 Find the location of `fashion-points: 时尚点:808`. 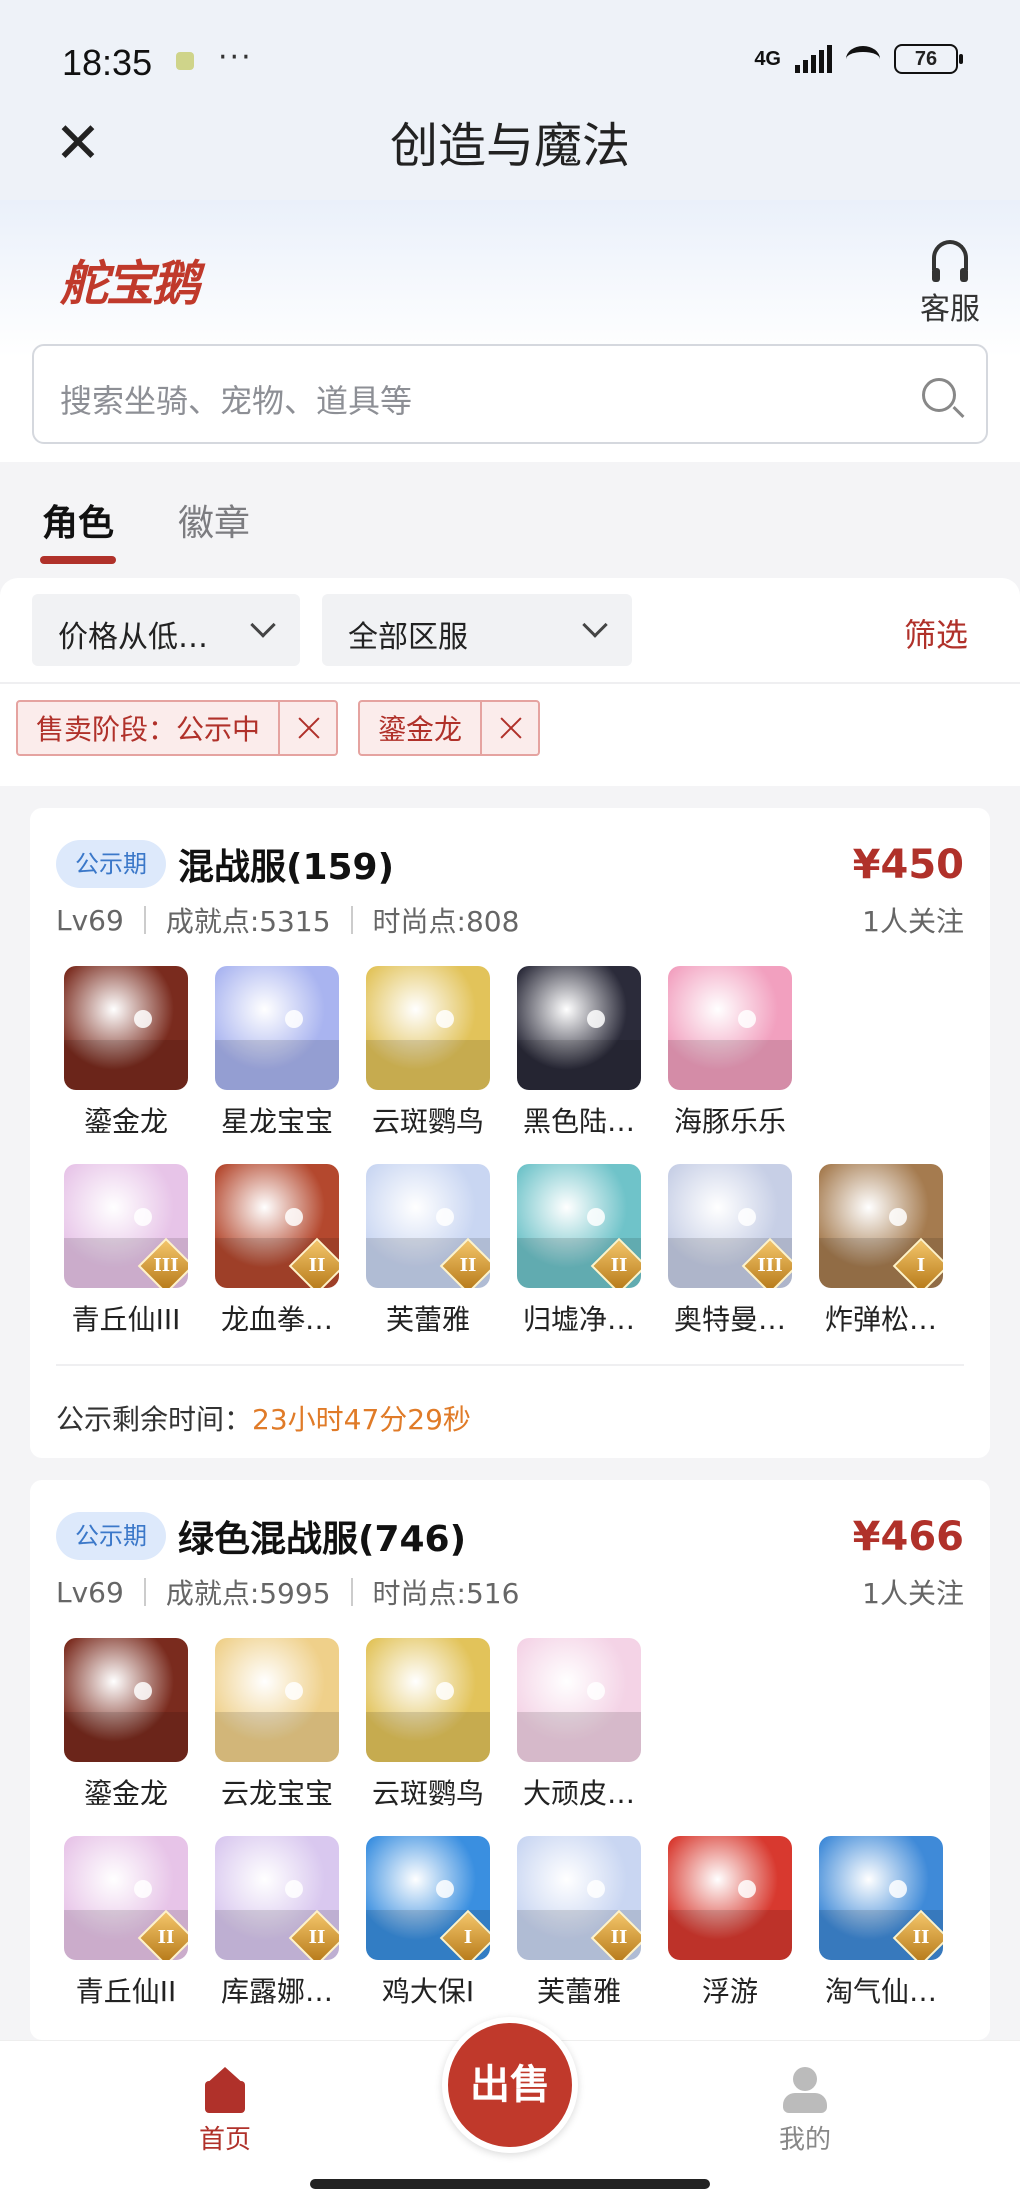

fashion-points: 时尚点:808 is located at coordinates (446, 921).